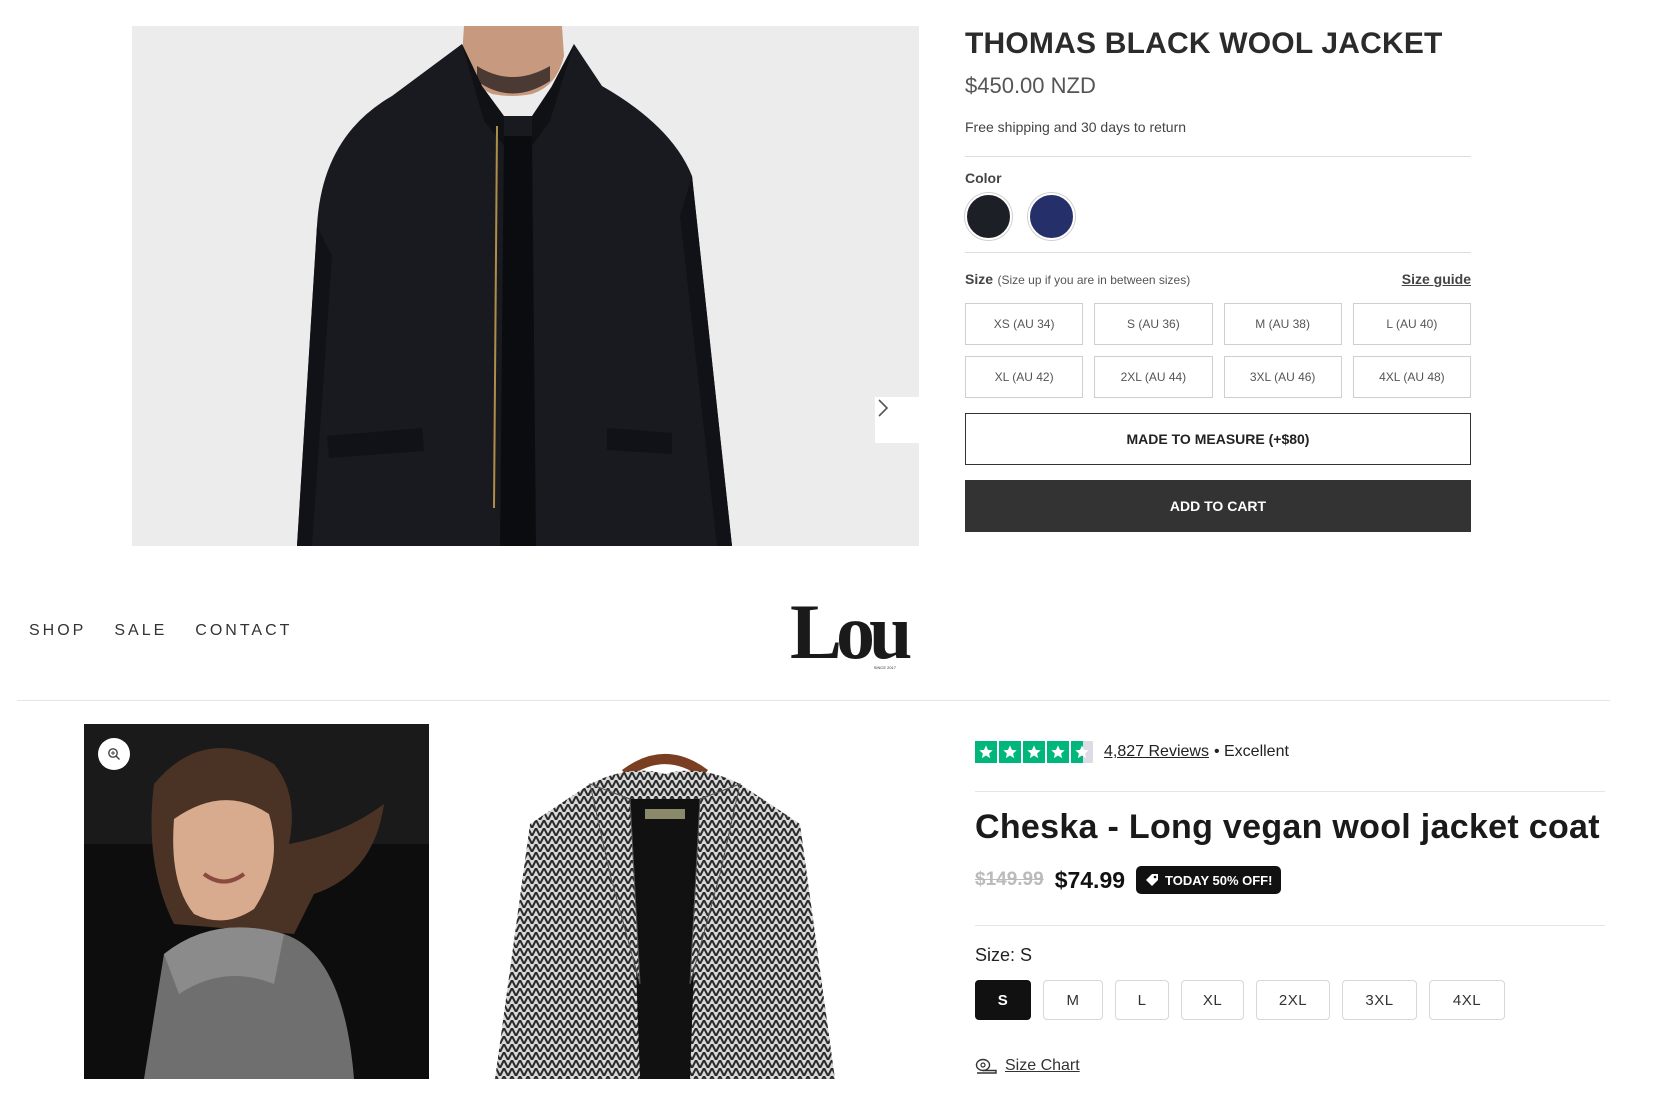 The image size is (1660, 1100). Describe the element at coordinates (140, 631) in the screenshot. I see `nav-sale: SALE` at that location.